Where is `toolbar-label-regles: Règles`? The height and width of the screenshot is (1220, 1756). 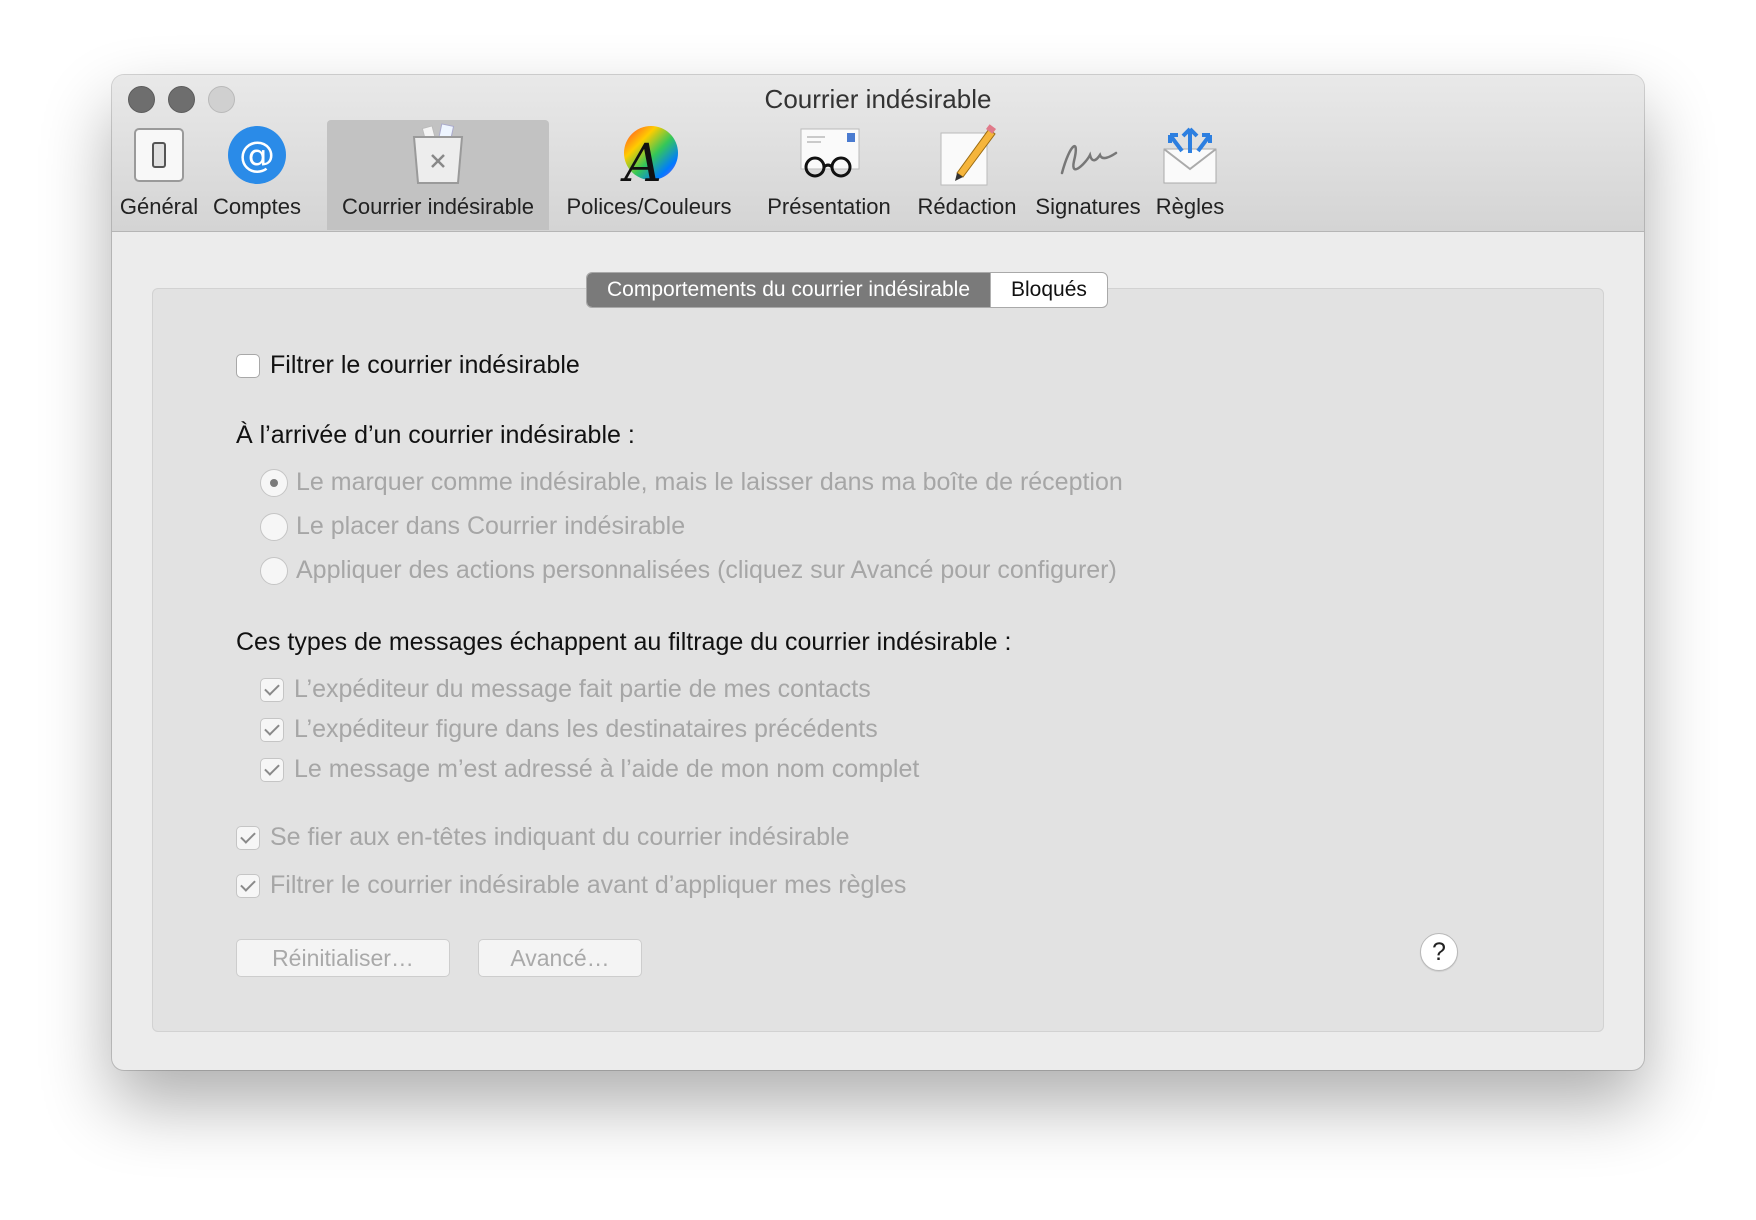
toolbar-label-regles: Règles is located at coordinates (1190, 206).